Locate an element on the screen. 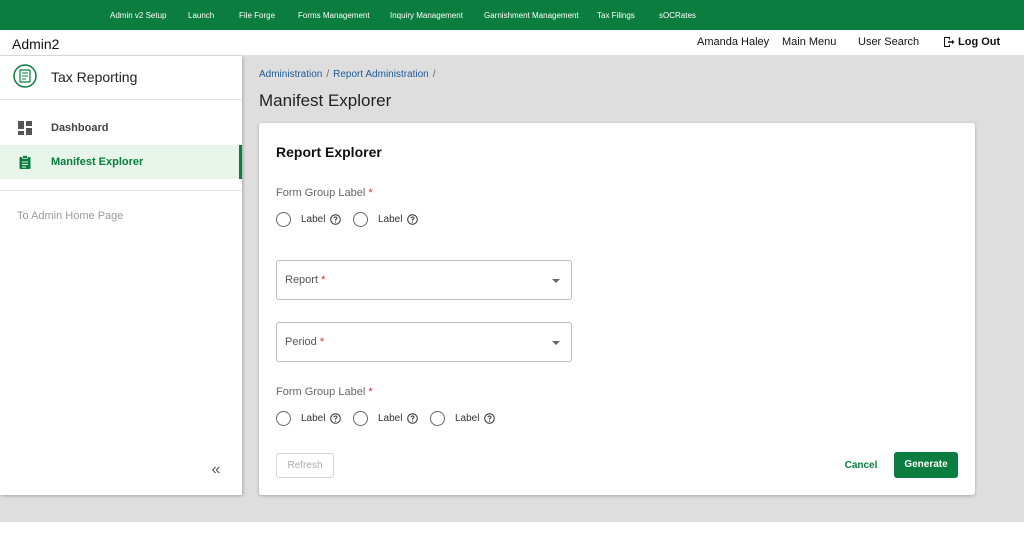 The height and width of the screenshot is (536, 1024). nav-file-forge: File Forge is located at coordinates (257, 15).